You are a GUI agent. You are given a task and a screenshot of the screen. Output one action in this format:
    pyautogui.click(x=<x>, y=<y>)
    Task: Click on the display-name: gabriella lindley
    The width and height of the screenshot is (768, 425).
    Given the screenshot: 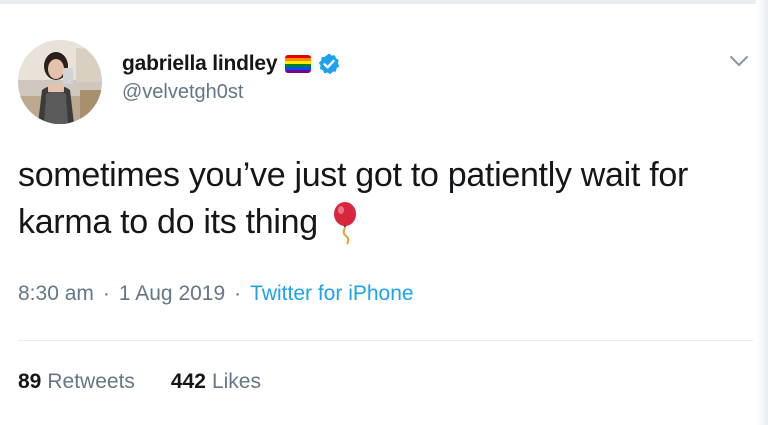 What is the action you would take?
    pyautogui.click(x=200, y=64)
    